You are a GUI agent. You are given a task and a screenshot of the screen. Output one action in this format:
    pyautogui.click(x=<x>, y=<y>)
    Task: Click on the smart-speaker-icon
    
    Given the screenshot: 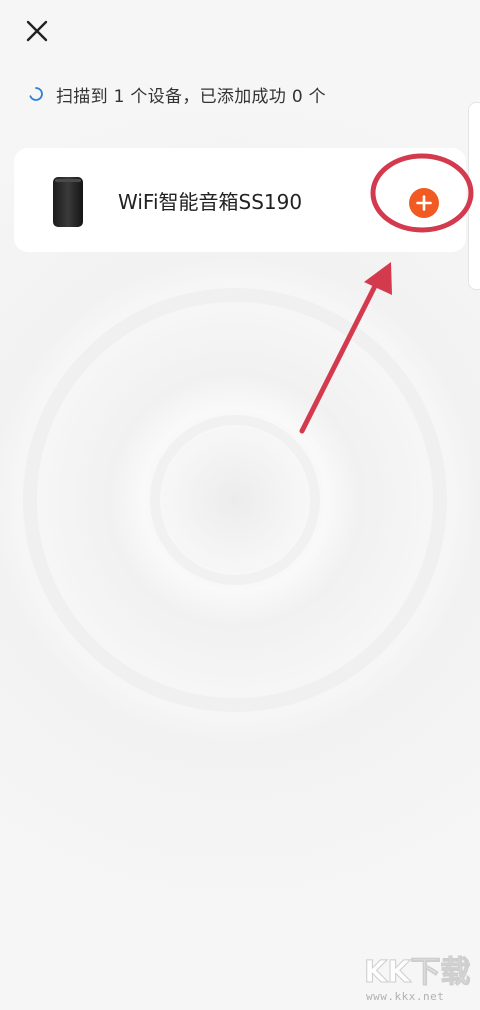 What is the action you would take?
    pyautogui.click(x=68, y=202)
    